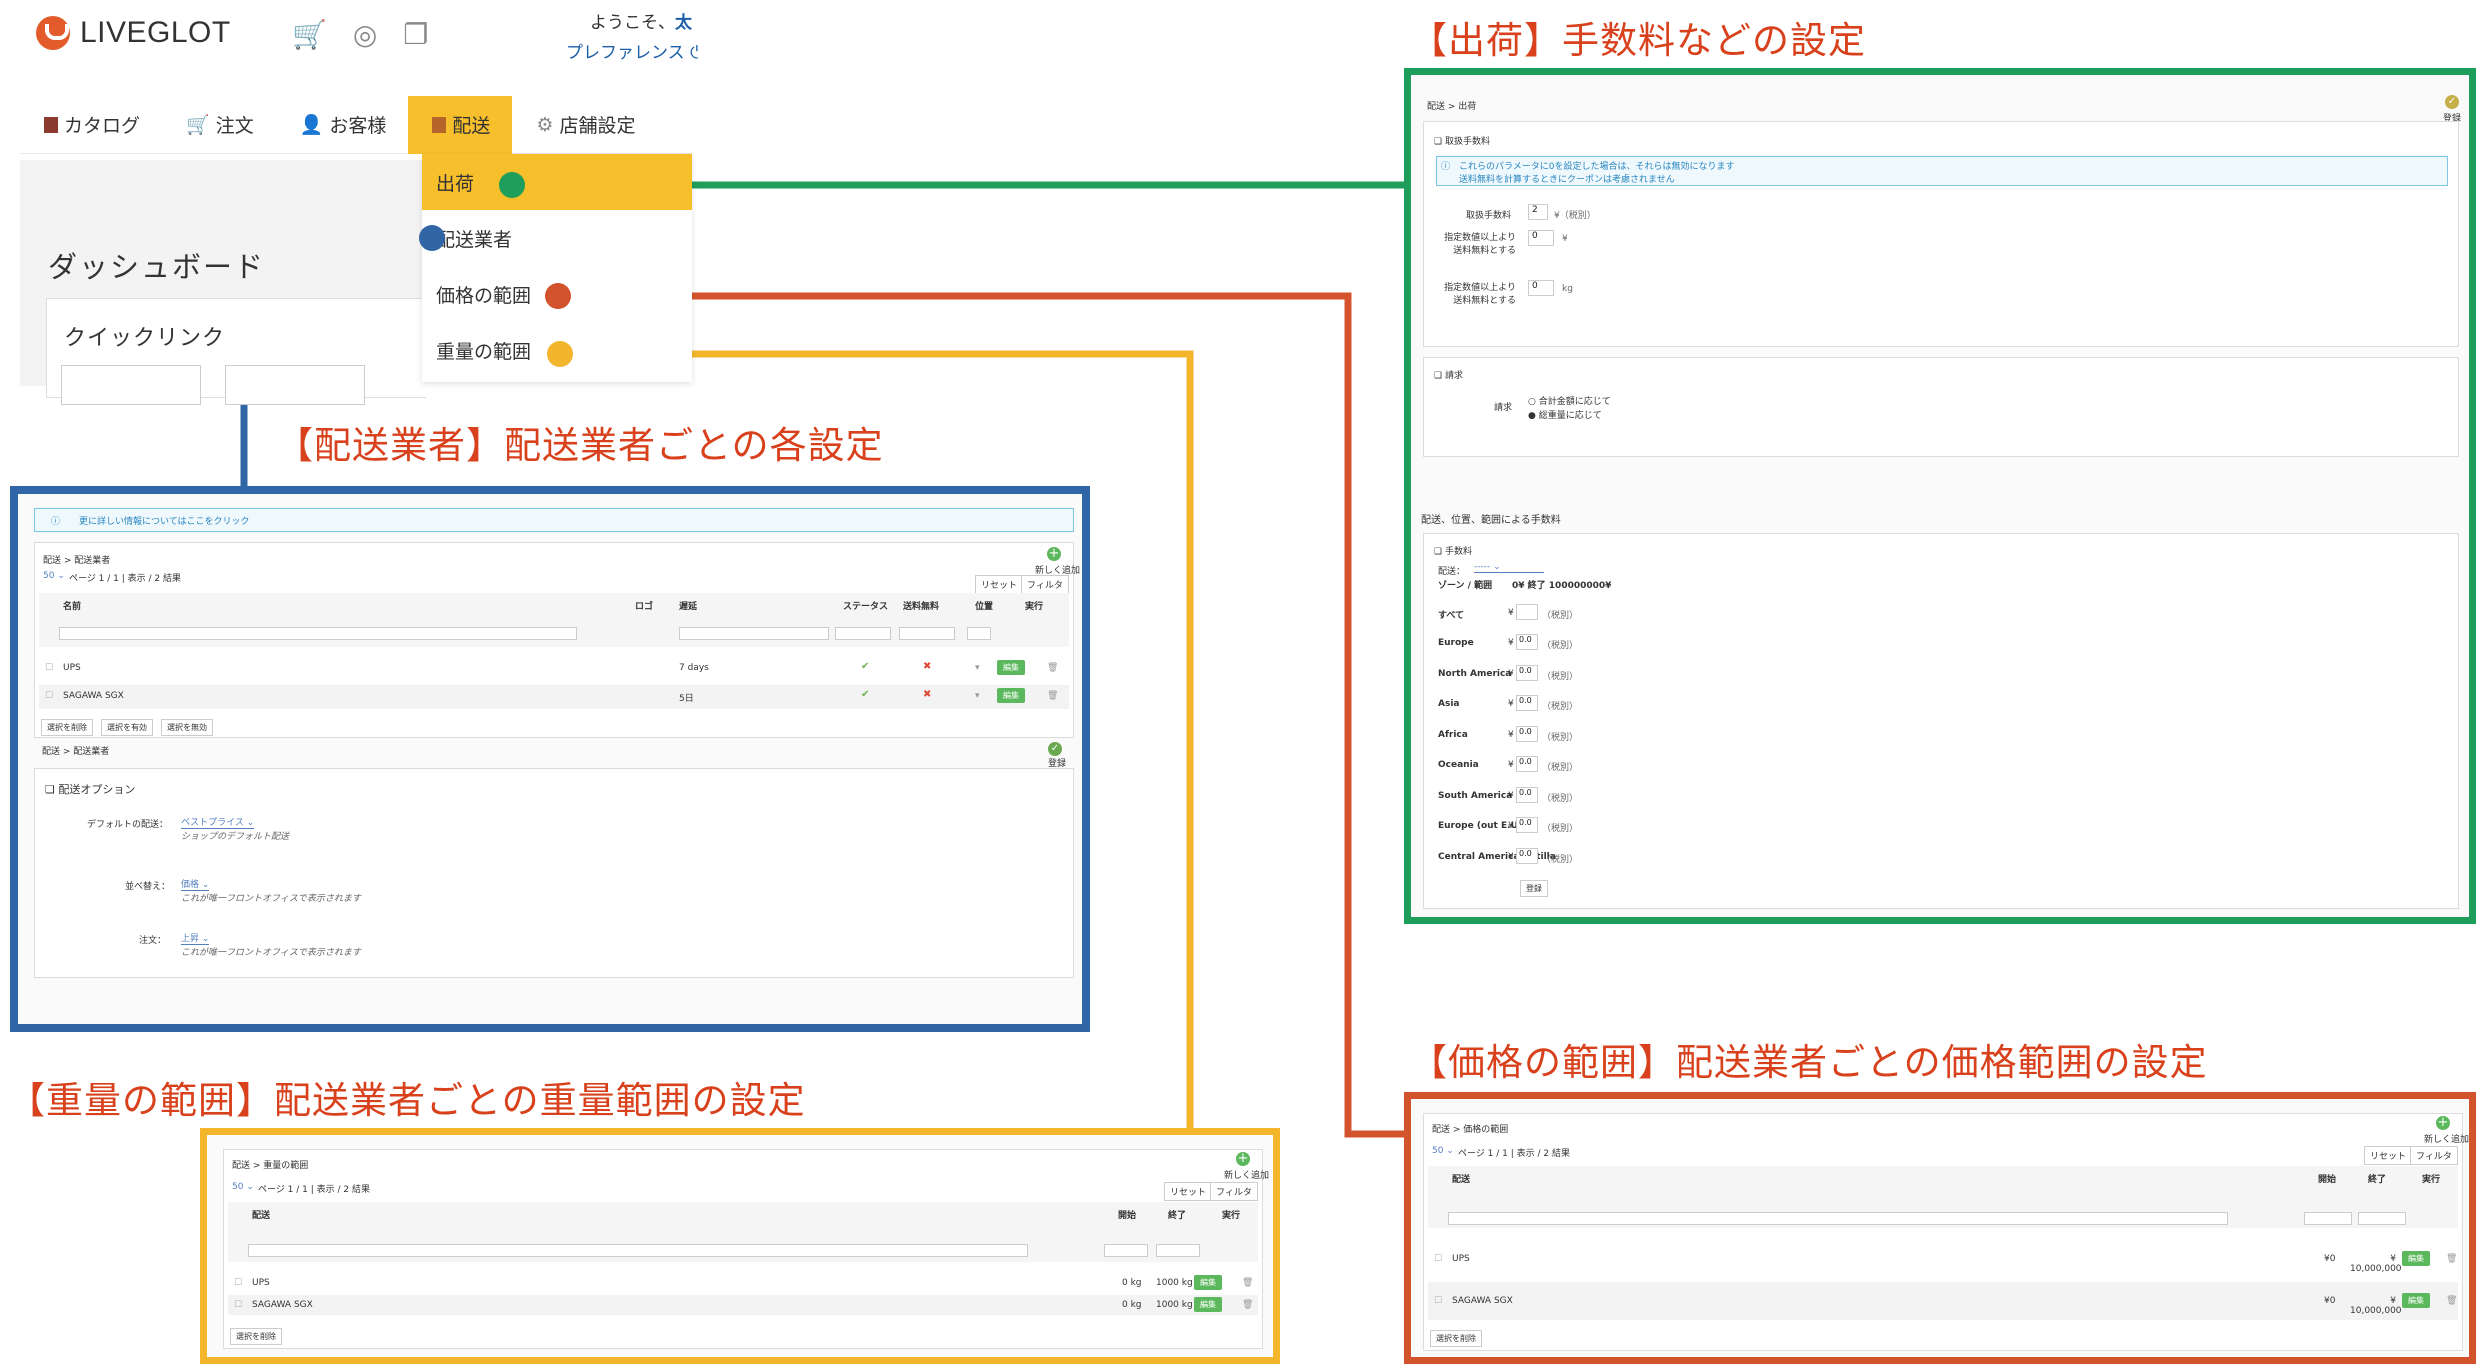  Describe the element at coordinates (1470, 1130) in the screenshot. I see `breadcrumb: 配送 > 価格の範囲` at that location.